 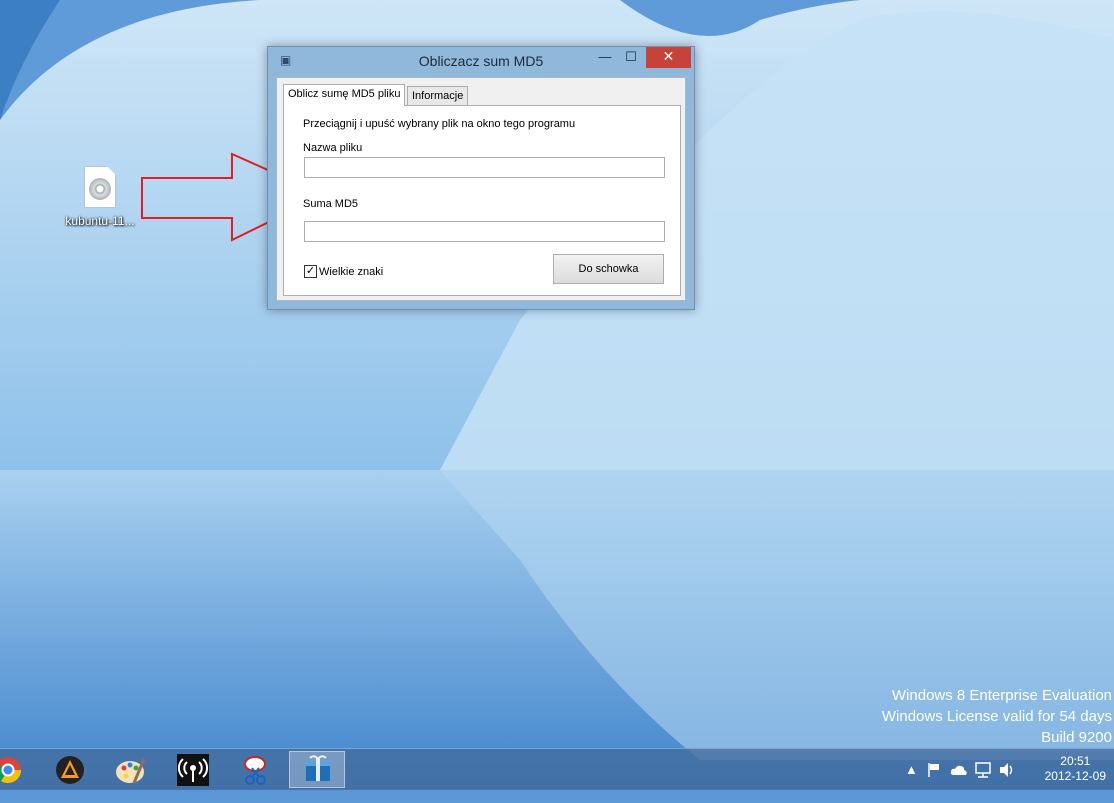 What do you see at coordinates (668, 57) in the screenshot?
I see `close-button: ✕` at bounding box center [668, 57].